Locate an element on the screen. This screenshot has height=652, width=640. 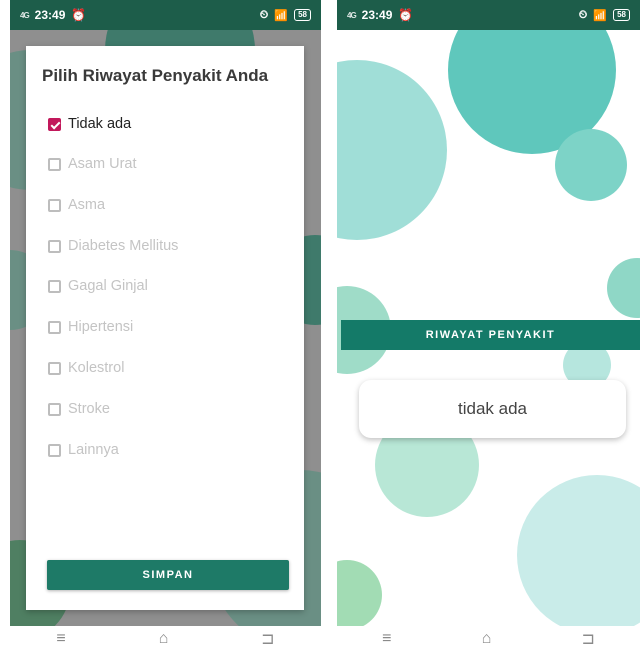
option-label: Asma is located at coordinates (87, 205).